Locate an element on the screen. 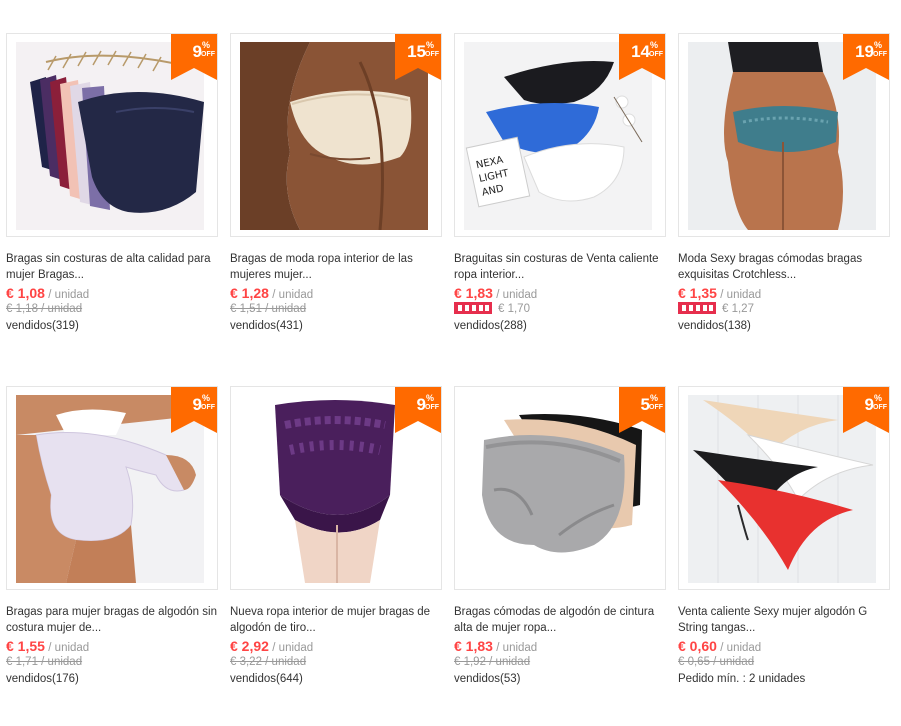 The width and height of the screenshot is (901, 726). price: € 0,60 / unidad is located at coordinates (719, 647).